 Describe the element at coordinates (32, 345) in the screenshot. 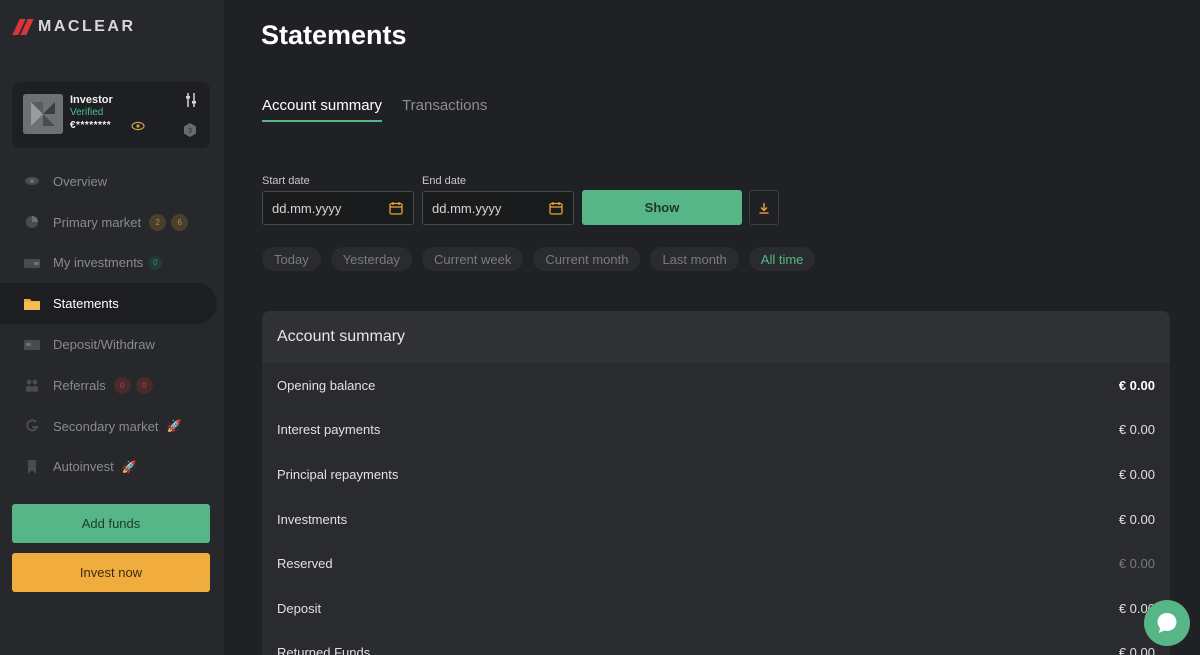

I see `card-icon` at that location.